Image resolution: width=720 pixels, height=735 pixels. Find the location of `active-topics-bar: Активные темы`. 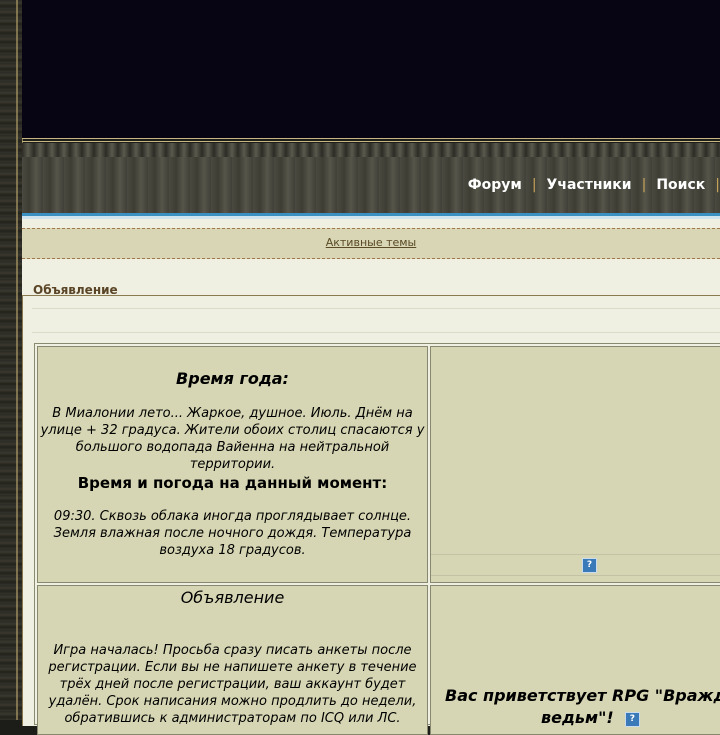

active-topics-bar: Активные темы is located at coordinates (371, 243).